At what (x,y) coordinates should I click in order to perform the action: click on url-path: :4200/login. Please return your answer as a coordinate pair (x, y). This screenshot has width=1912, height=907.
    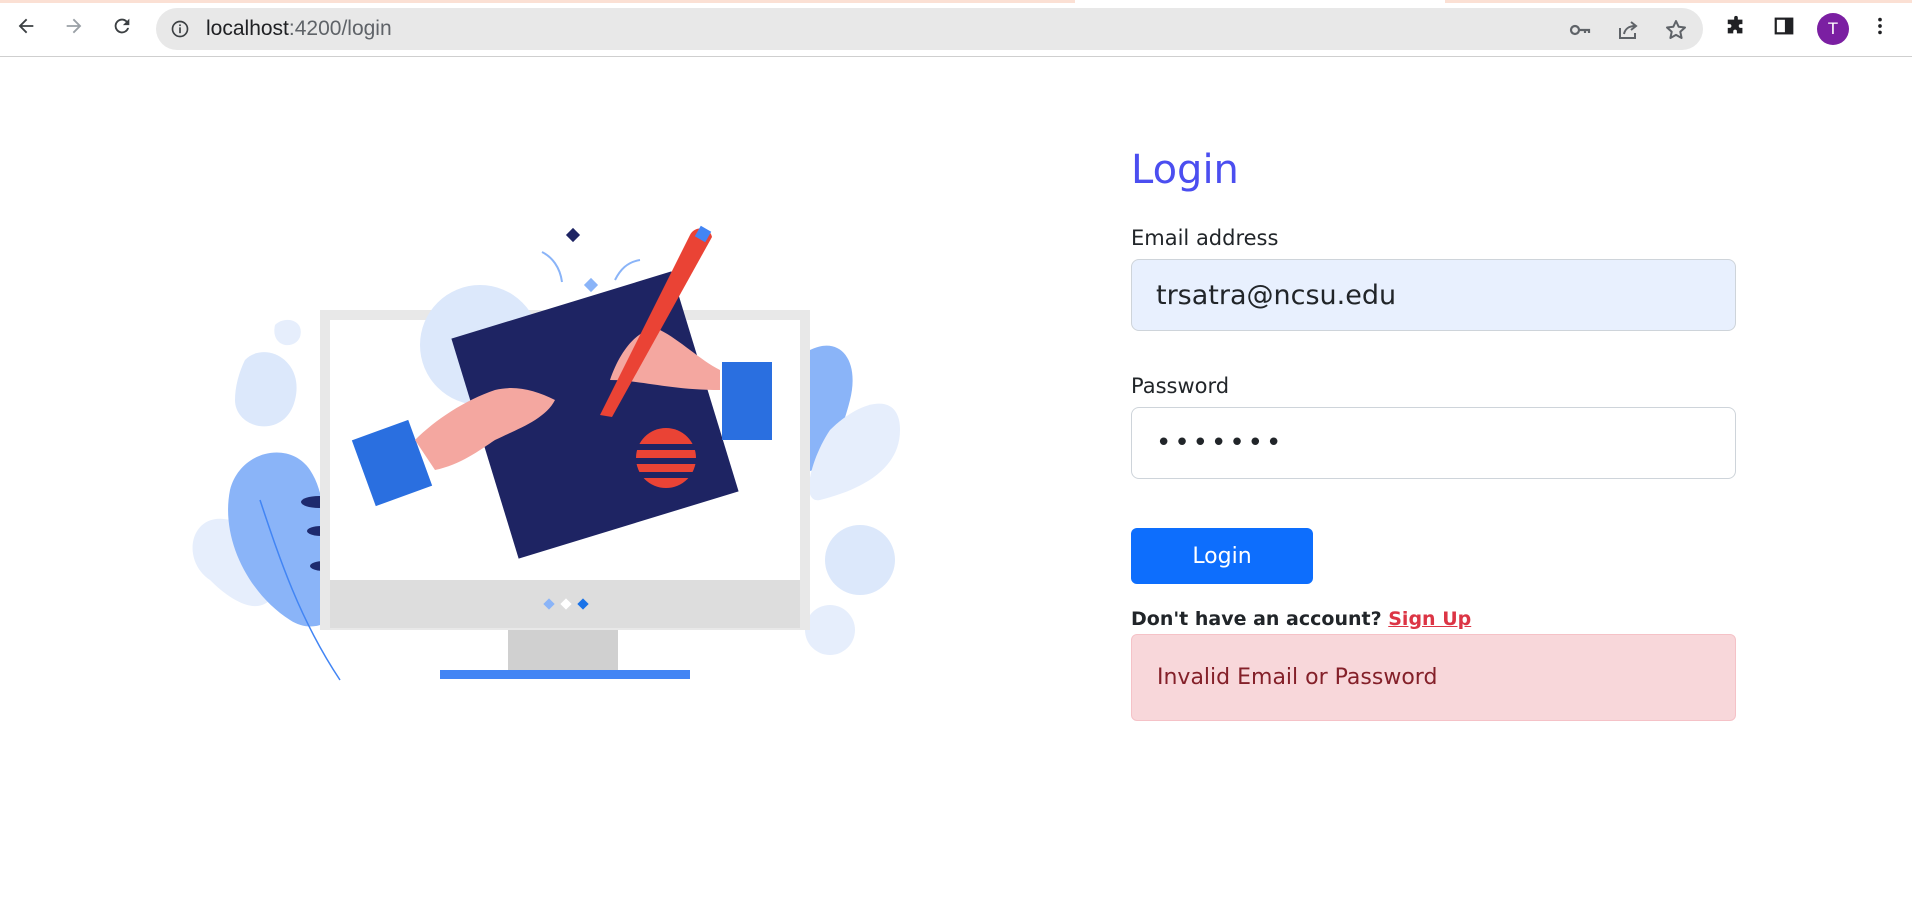
    Looking at the image, I should click on (340, 28).